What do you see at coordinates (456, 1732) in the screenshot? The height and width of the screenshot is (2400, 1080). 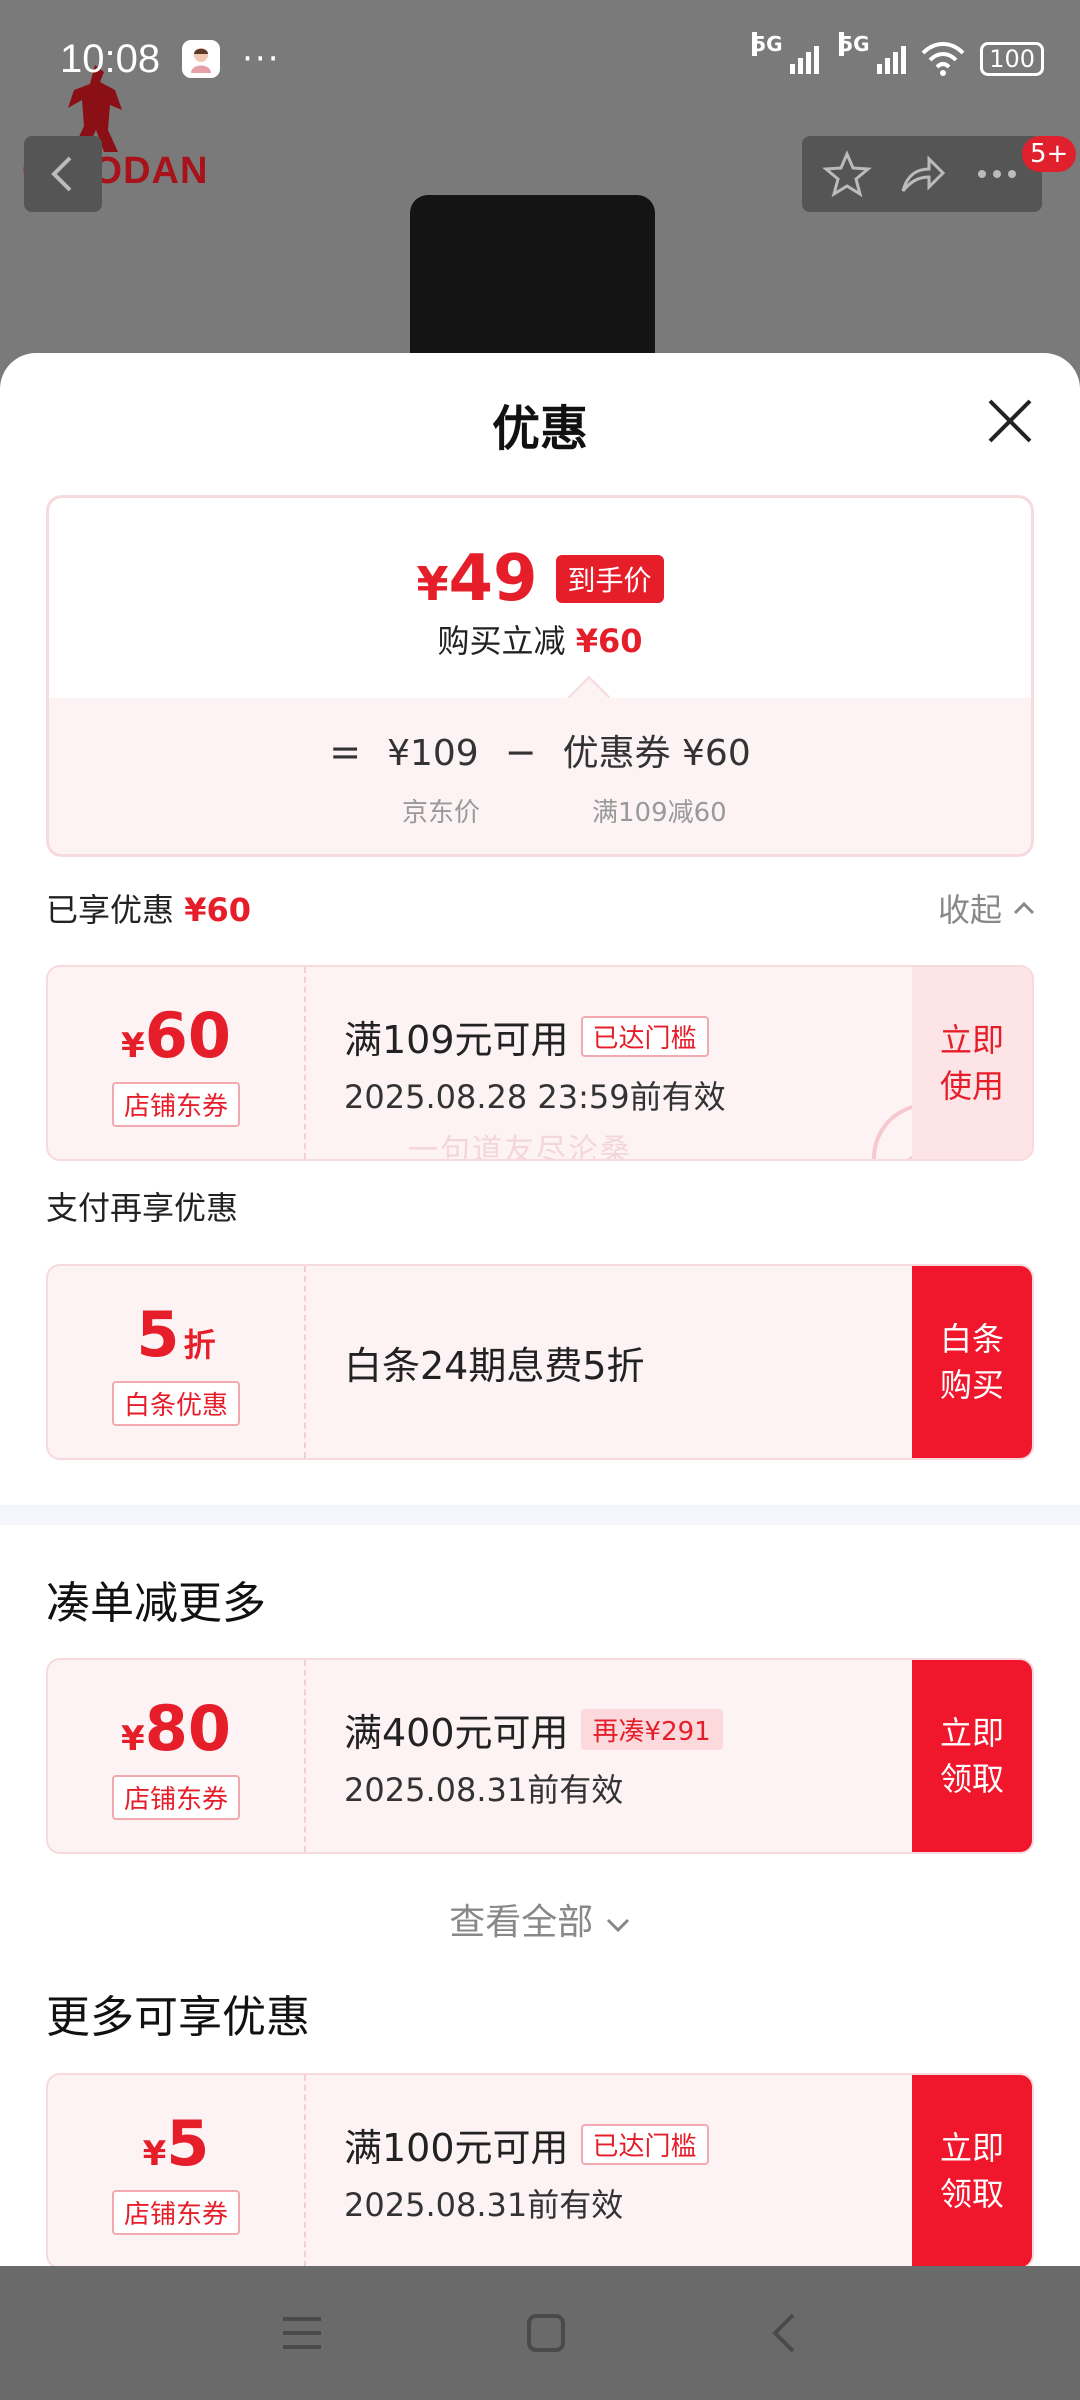 I see `coupon-condition: 满400元可用` at bounding box center [456, 1732].